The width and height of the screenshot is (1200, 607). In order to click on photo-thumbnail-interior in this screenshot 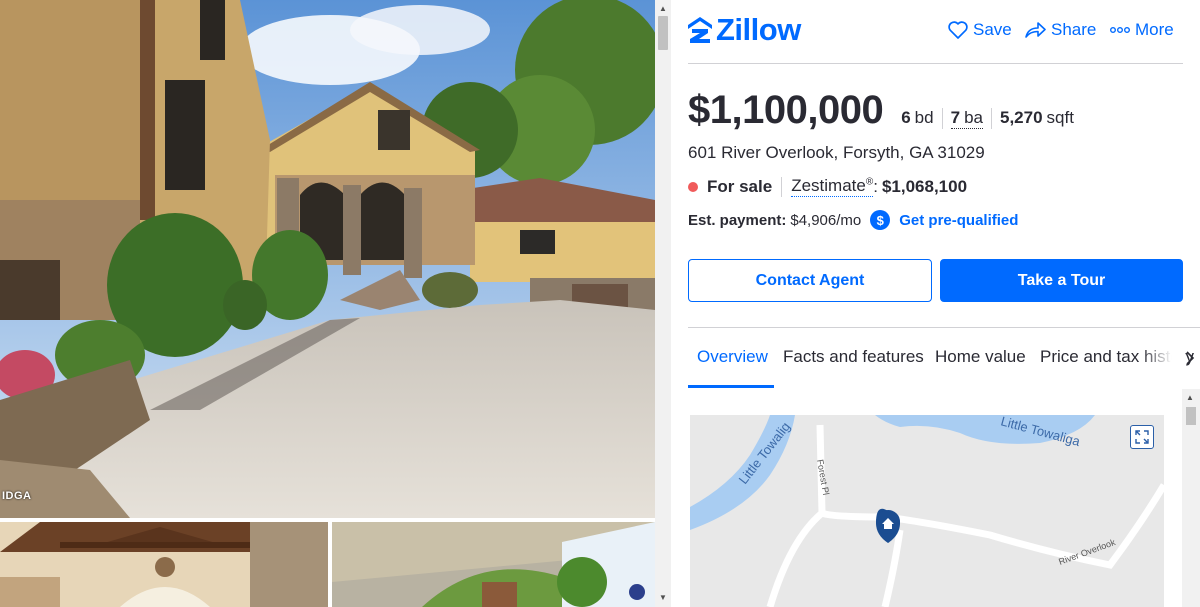, I will do `click(164, 564)`.